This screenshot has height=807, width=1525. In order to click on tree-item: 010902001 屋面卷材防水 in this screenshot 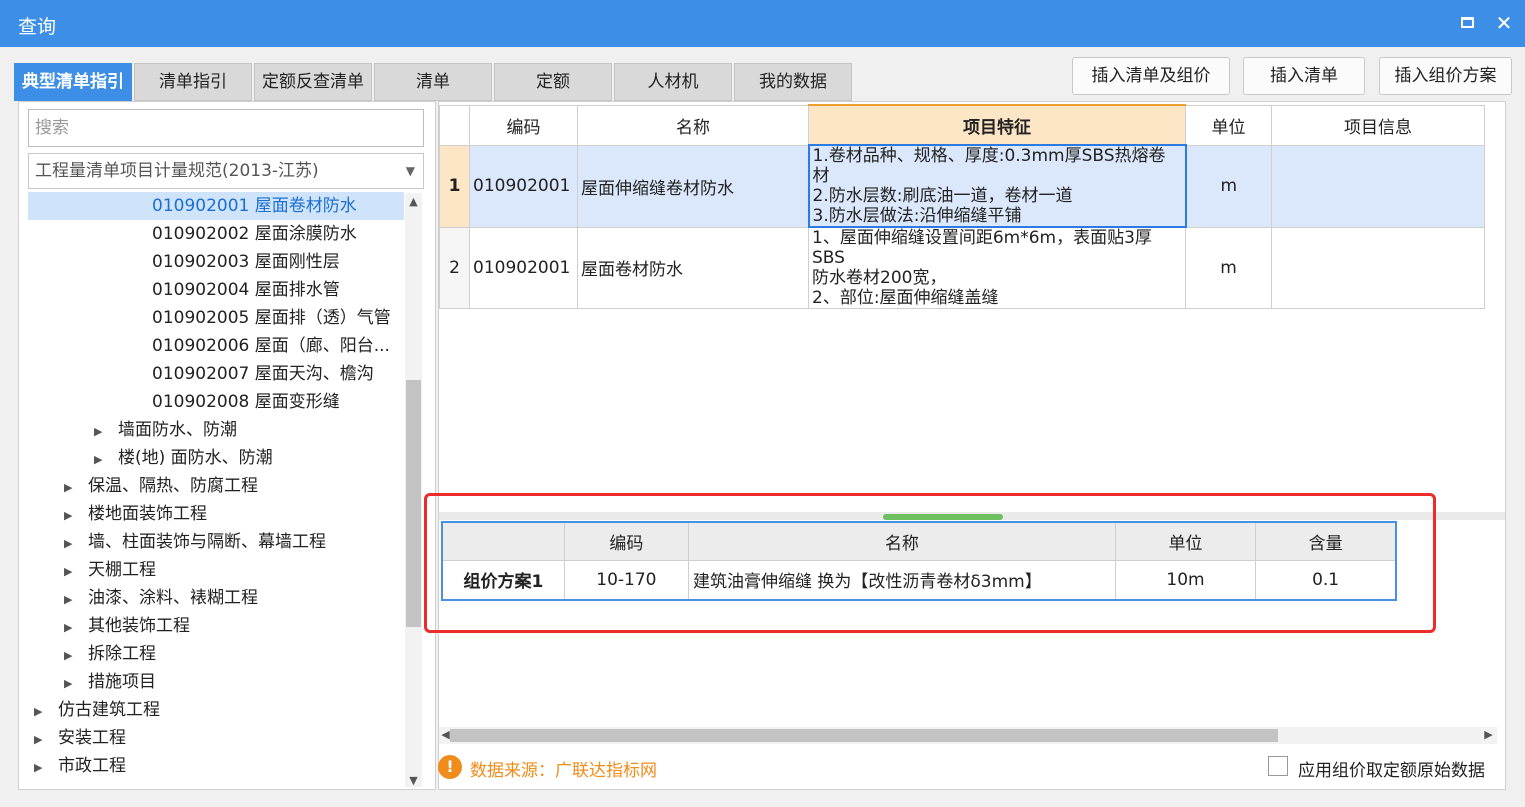, I will do `click(216, 206)`.